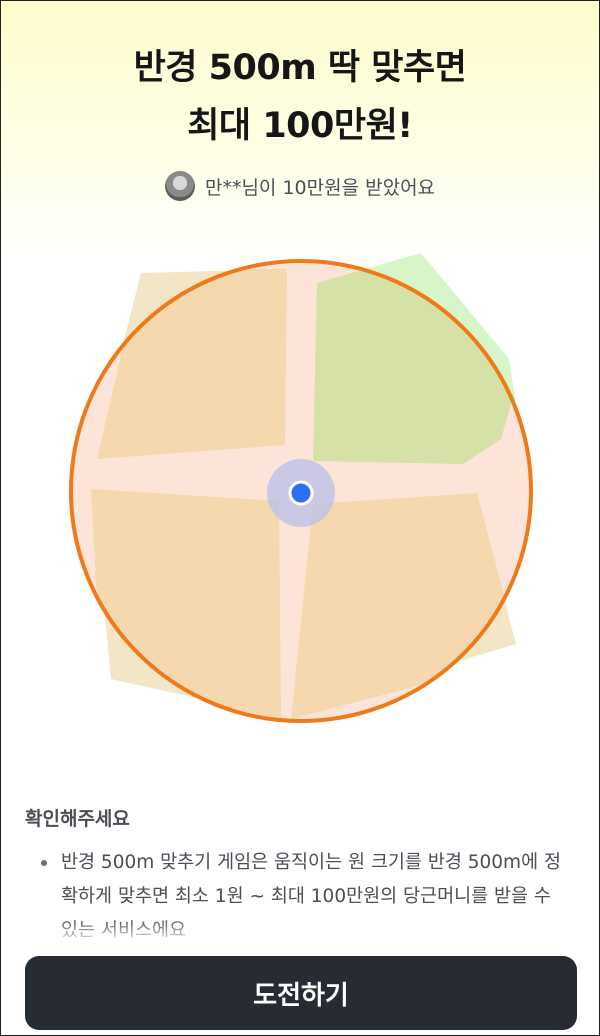 The width and height of the screenshot is (600, 1036). I want to click on scroll-fade, so click(300, 931).